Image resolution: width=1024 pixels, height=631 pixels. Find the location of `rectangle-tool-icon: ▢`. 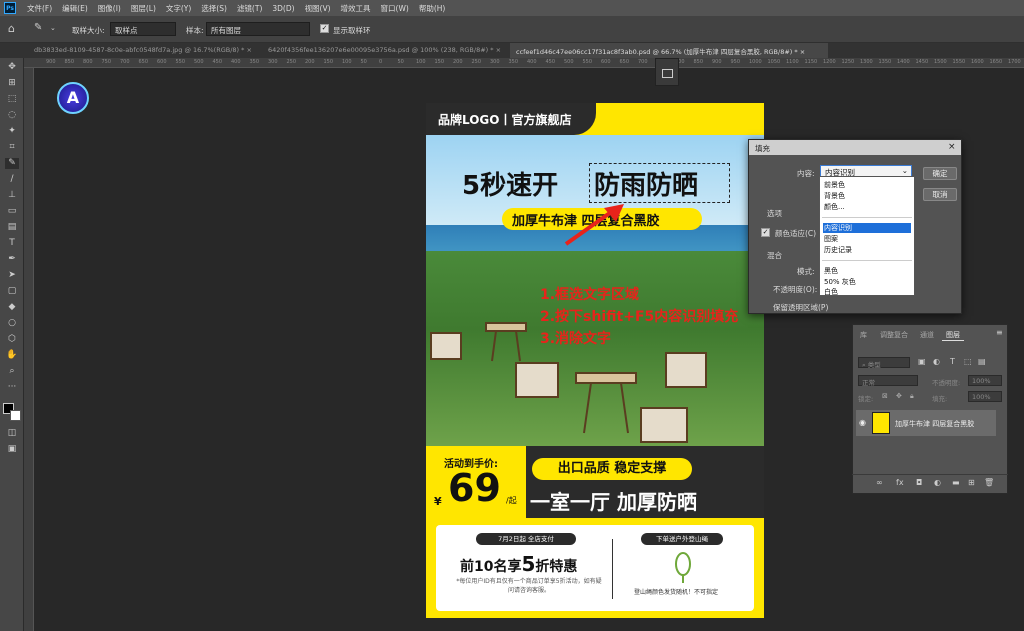

rectangle-tool-icon: ▢ is located at coordinates (12, 291).